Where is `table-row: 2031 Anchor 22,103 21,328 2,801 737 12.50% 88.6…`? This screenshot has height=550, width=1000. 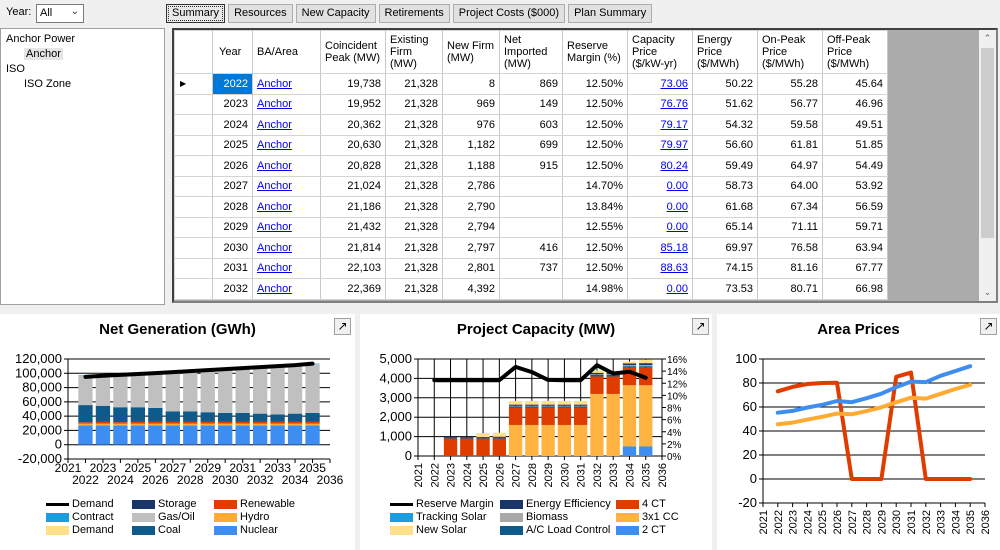
table-row: 2031 Anchor 22,103 21,328 2,801 737 12.50% 88.6… is located at coordinates (531, 268).